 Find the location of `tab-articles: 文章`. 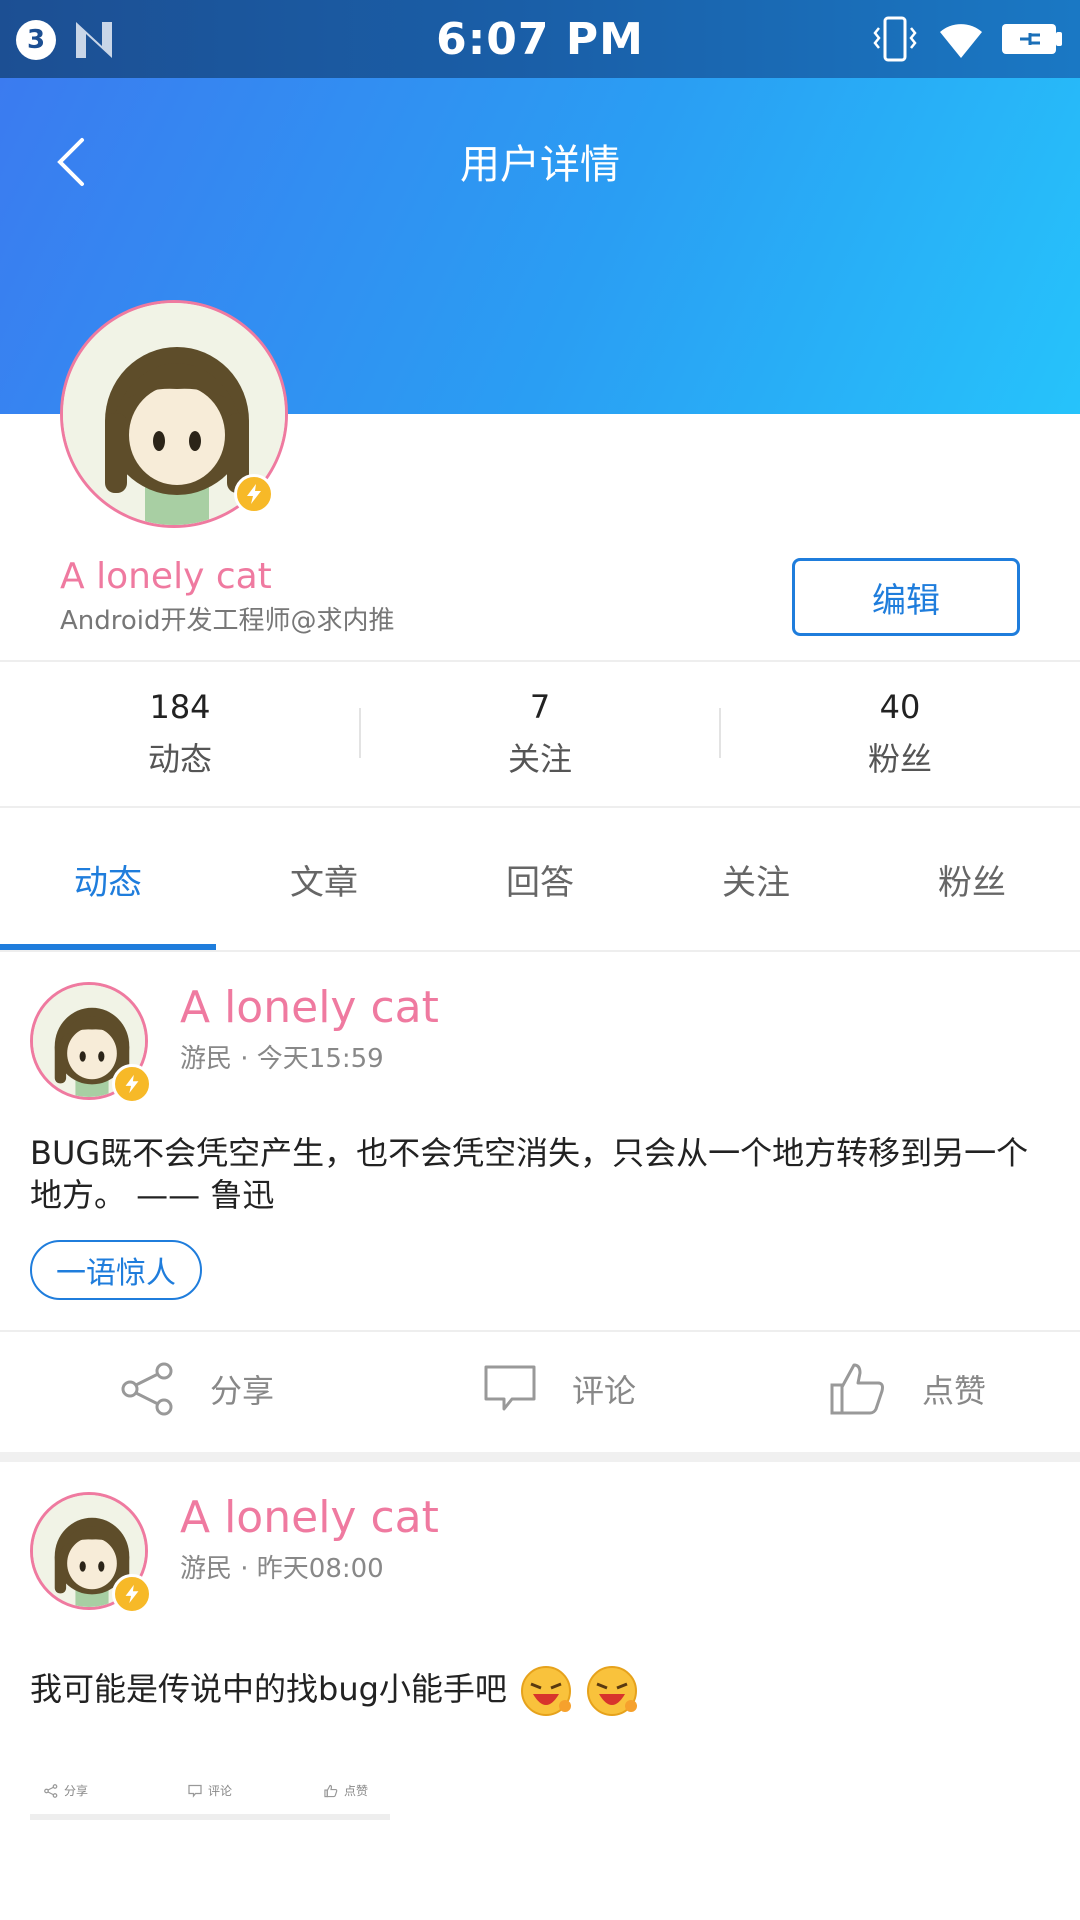

tab-articles: 文章 is located at coordinates (324, 879).